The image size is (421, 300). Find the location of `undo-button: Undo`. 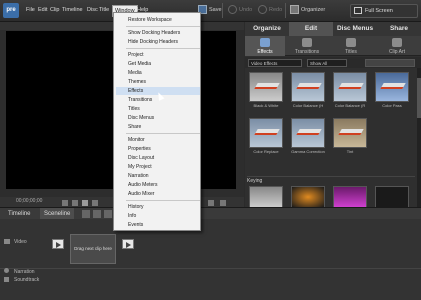

undo-button: Undo is located at coordinates (240, 10).